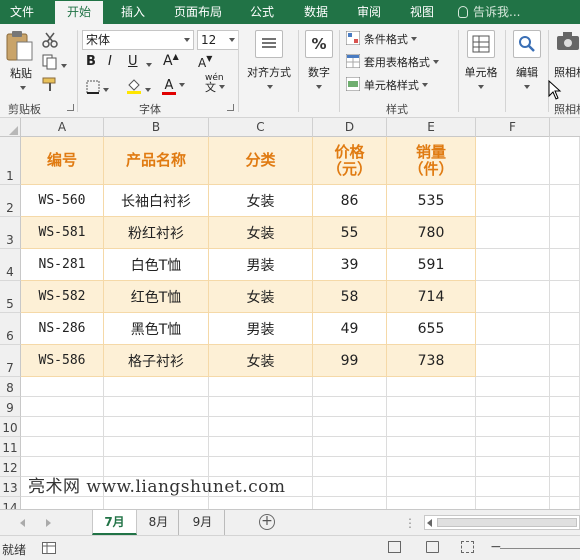  What do you see at coordinates (10, 297) in the screenshot?
I see `row-header: 5` at bounding box center [10, 297].